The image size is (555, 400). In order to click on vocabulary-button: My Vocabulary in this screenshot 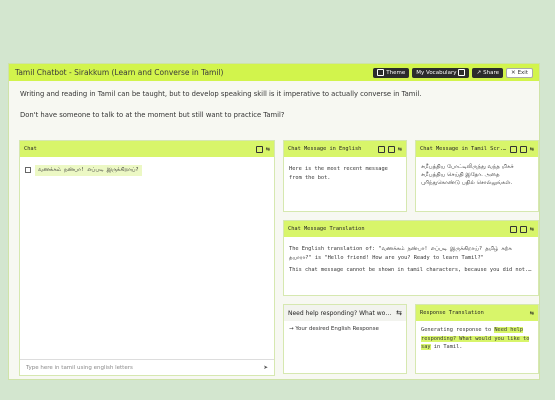, I will do `click(441, 72)`.